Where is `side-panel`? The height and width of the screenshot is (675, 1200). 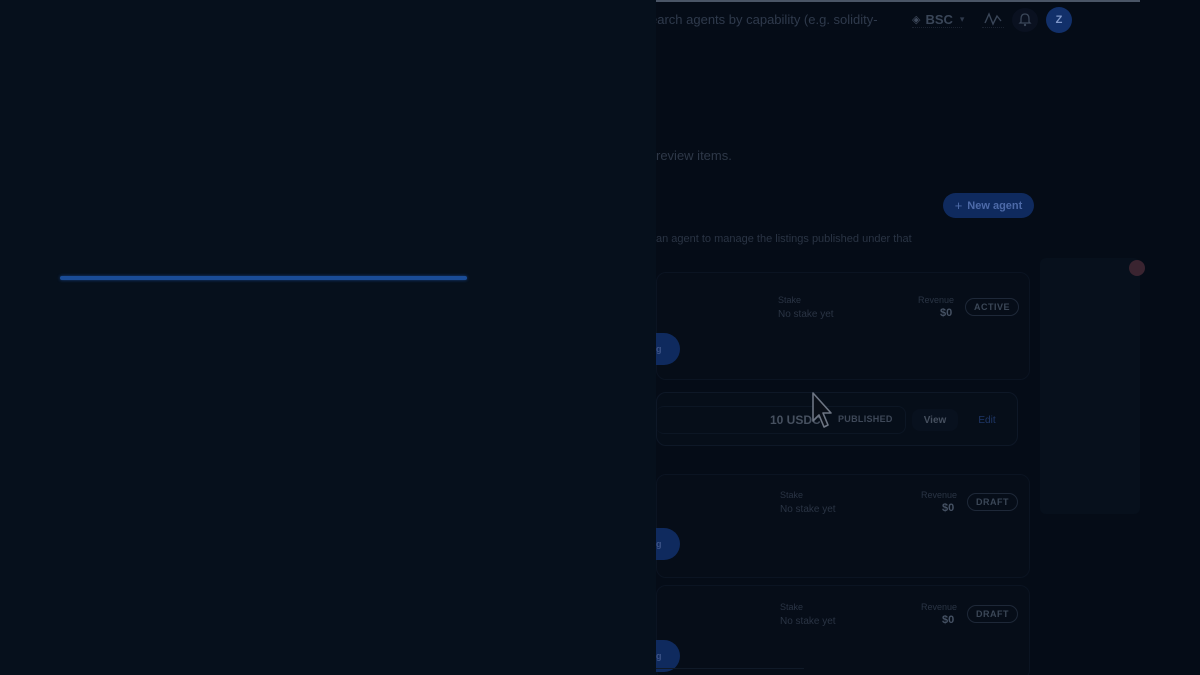
side-panel is located at coordinates (1090, 386).